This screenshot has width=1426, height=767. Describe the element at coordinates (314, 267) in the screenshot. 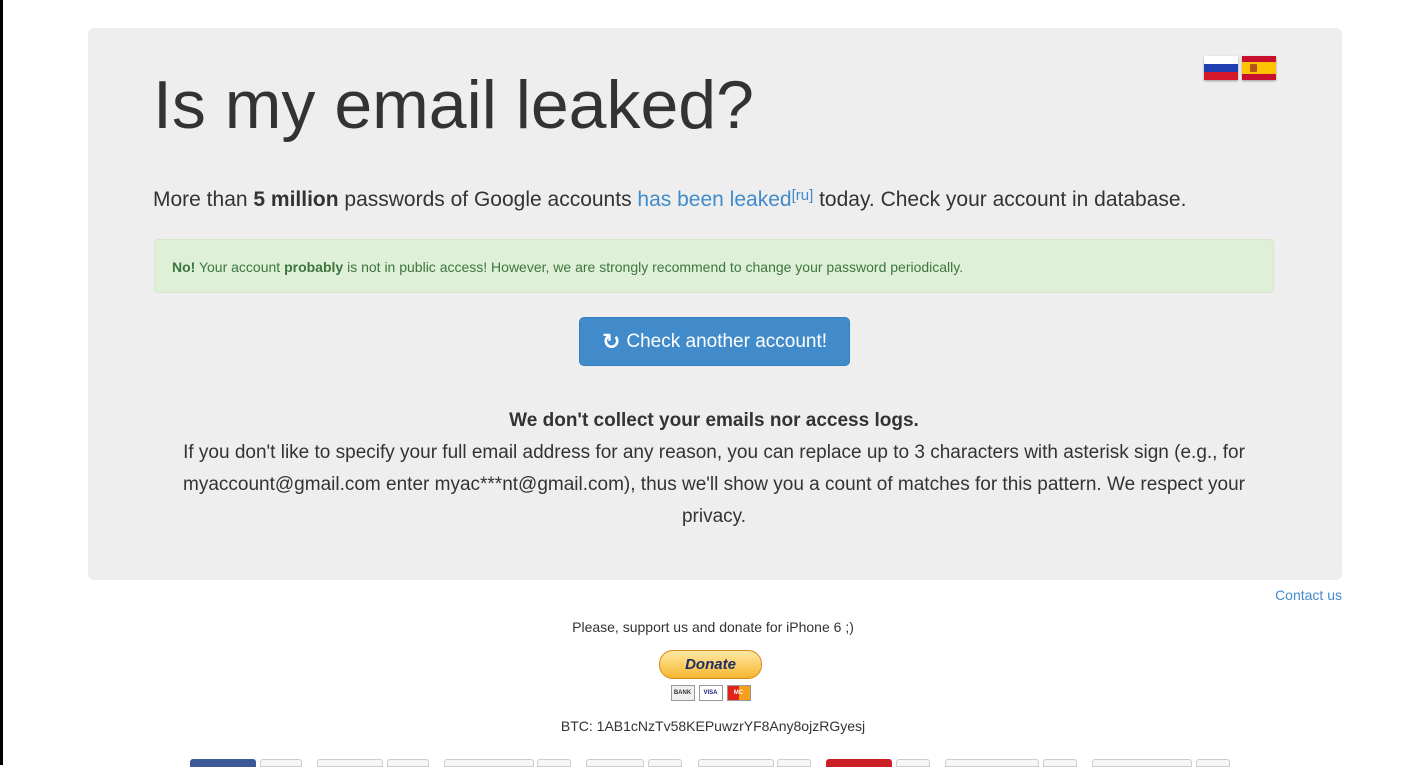

I see `alert-bold: probably` at that location.